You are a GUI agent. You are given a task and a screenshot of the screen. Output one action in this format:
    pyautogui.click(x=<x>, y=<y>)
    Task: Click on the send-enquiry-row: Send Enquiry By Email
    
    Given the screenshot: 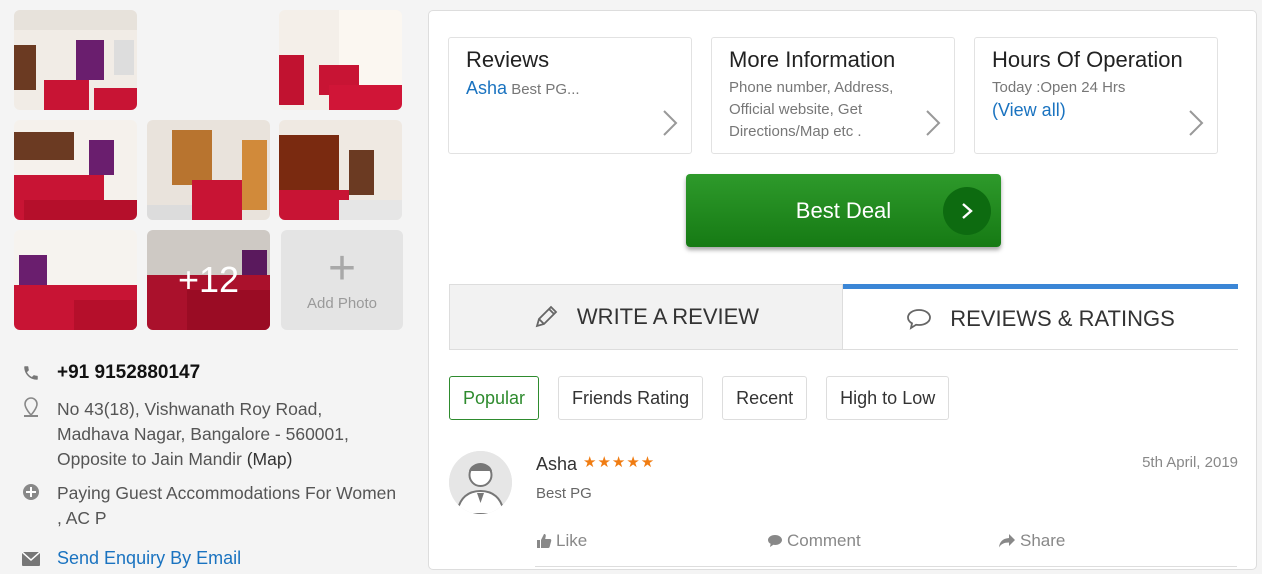 What is the action you would take?
    pyautogui.click(x=130, y=559)
    